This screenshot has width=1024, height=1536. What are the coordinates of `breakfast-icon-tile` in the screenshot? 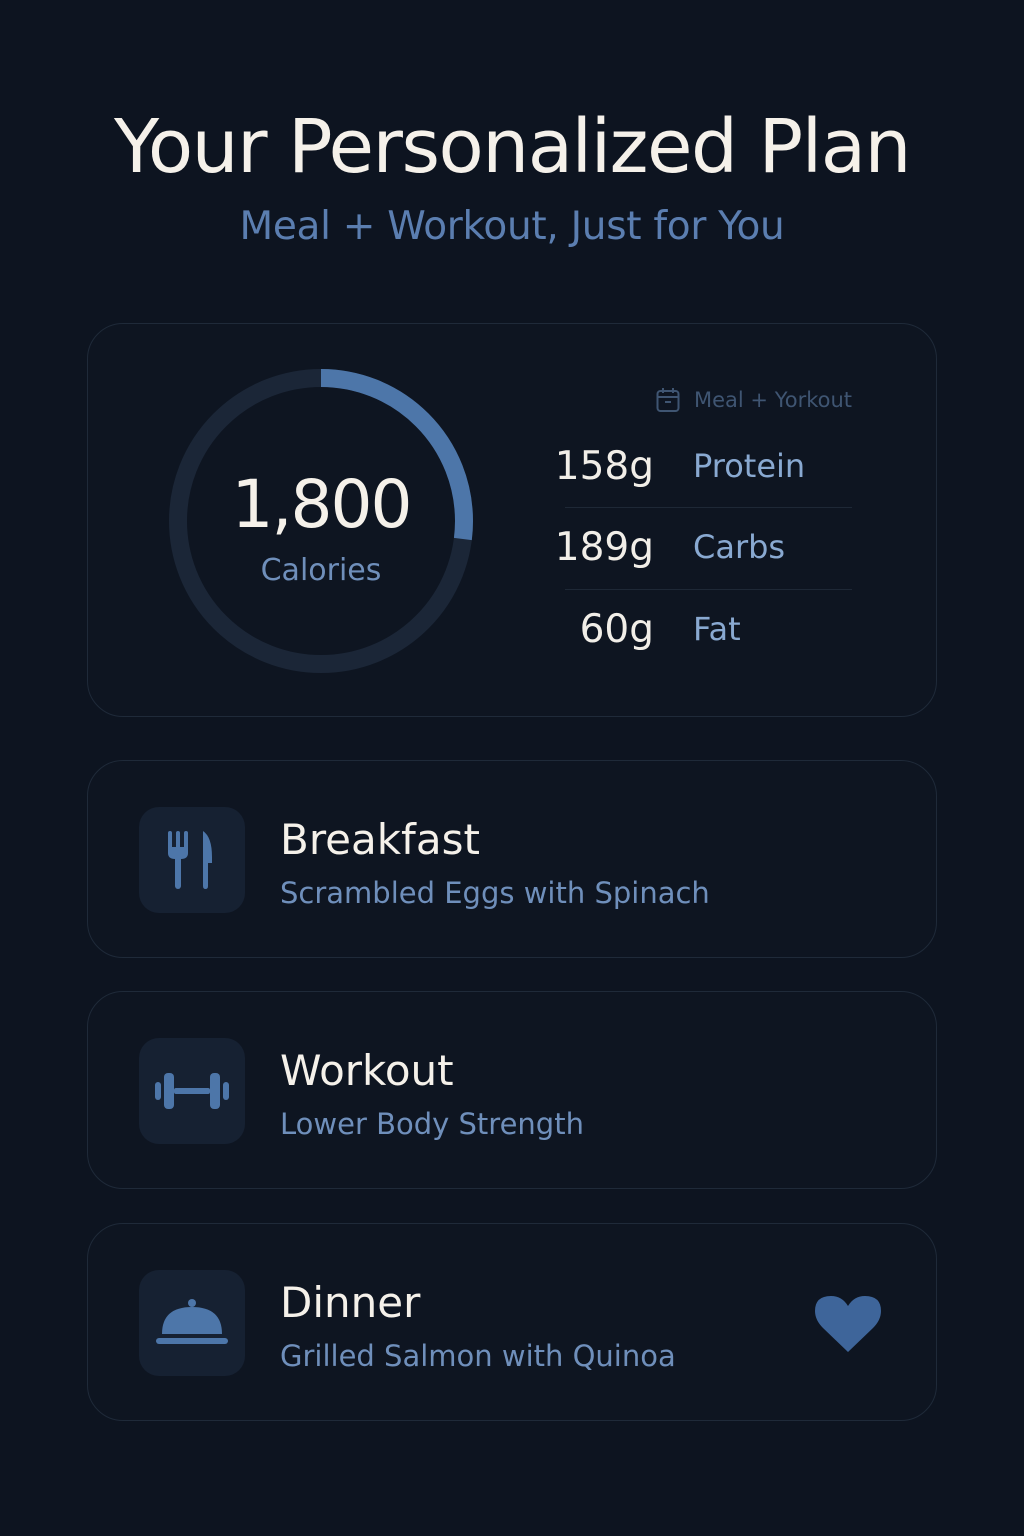 It's located at (192, 860).